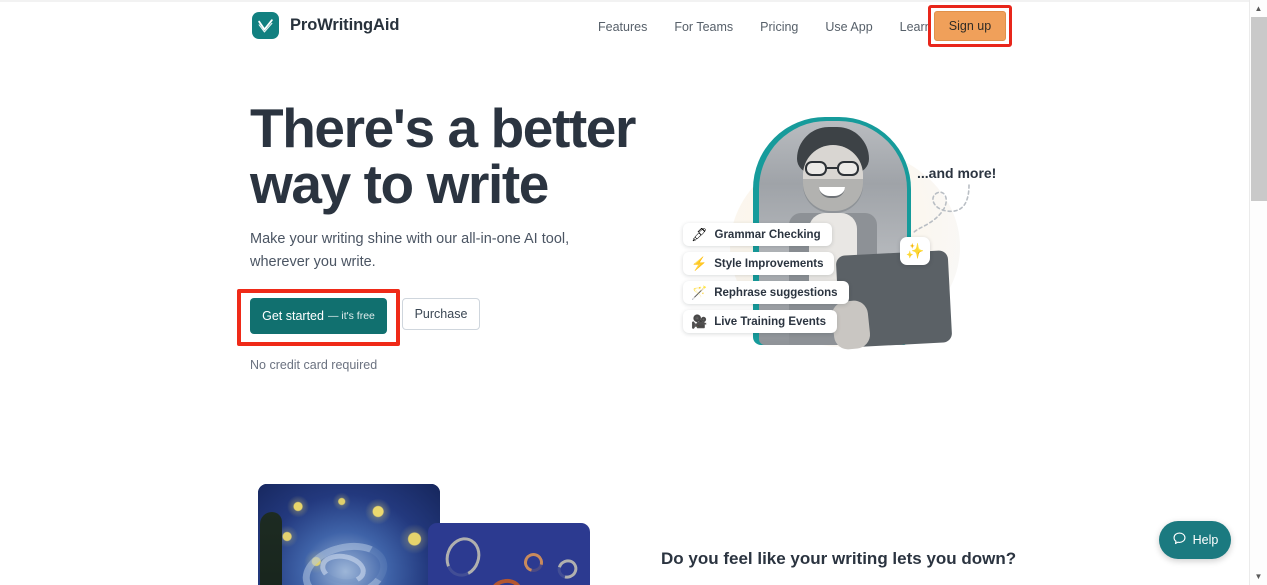 The image size is (1267, 585). What do you see at coordinates (776, 292) in the screenshot?
I see `feature-pill-label: Rephrase suggestions` at bounding box center [776, 292].